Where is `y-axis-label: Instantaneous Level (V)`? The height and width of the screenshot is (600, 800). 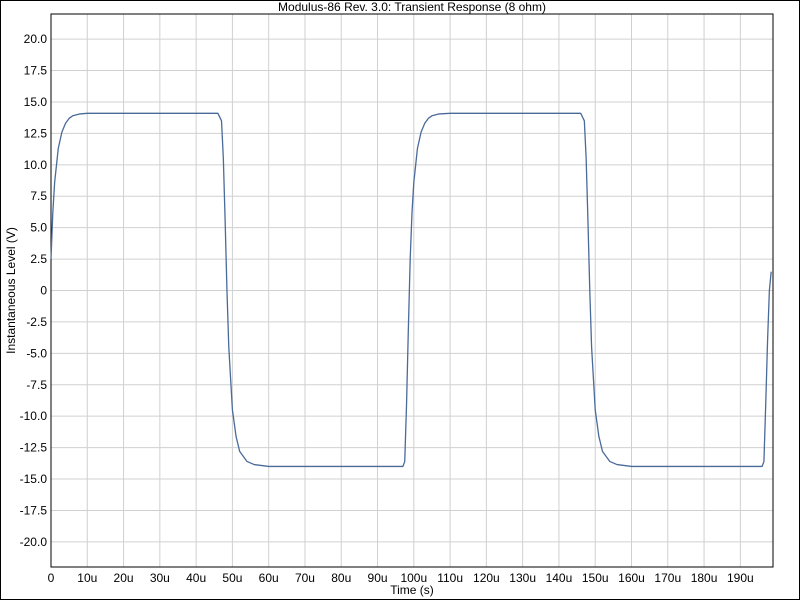 y-axis-label: Instantaneous Level (V) is located at coordinates (11, 290).